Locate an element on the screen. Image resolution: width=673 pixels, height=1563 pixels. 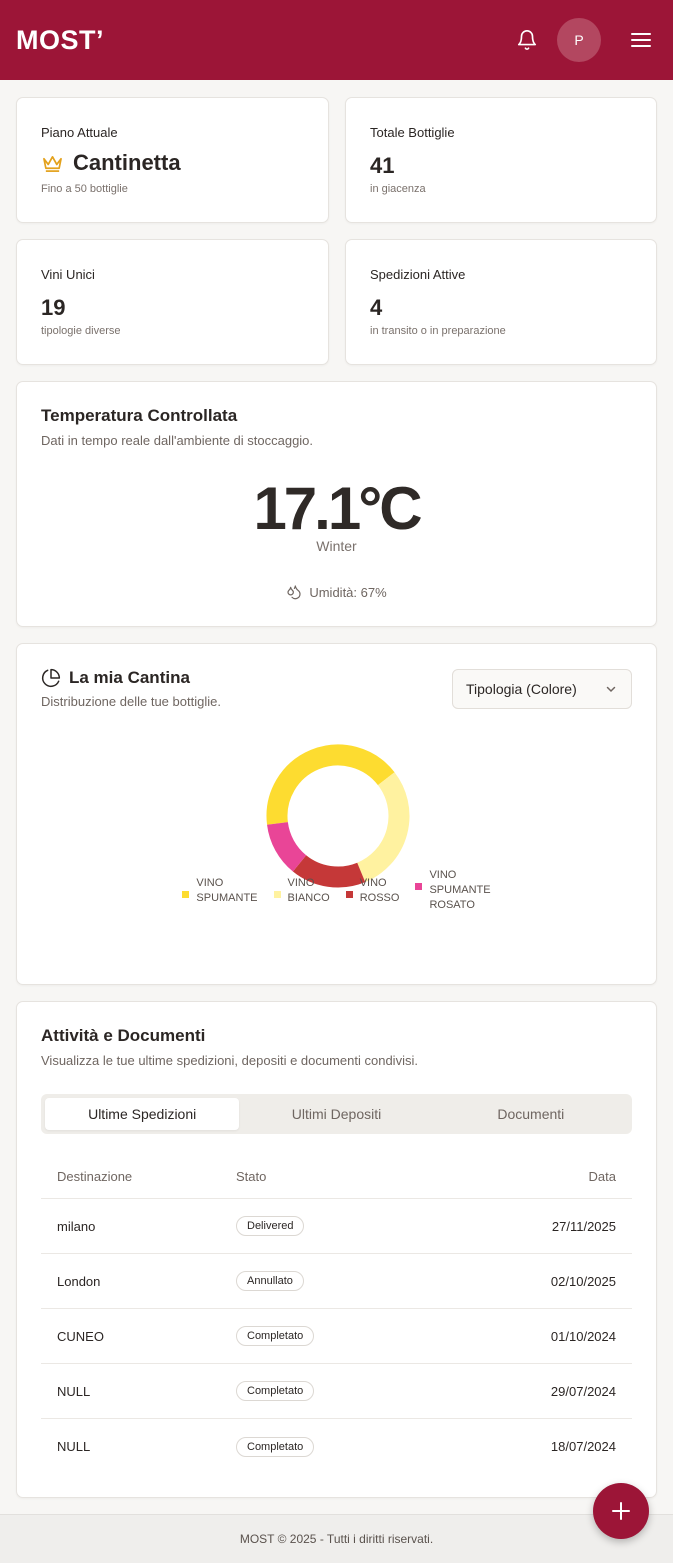
row-date: 18/07/2024 is located at coordinates (583, 1446).